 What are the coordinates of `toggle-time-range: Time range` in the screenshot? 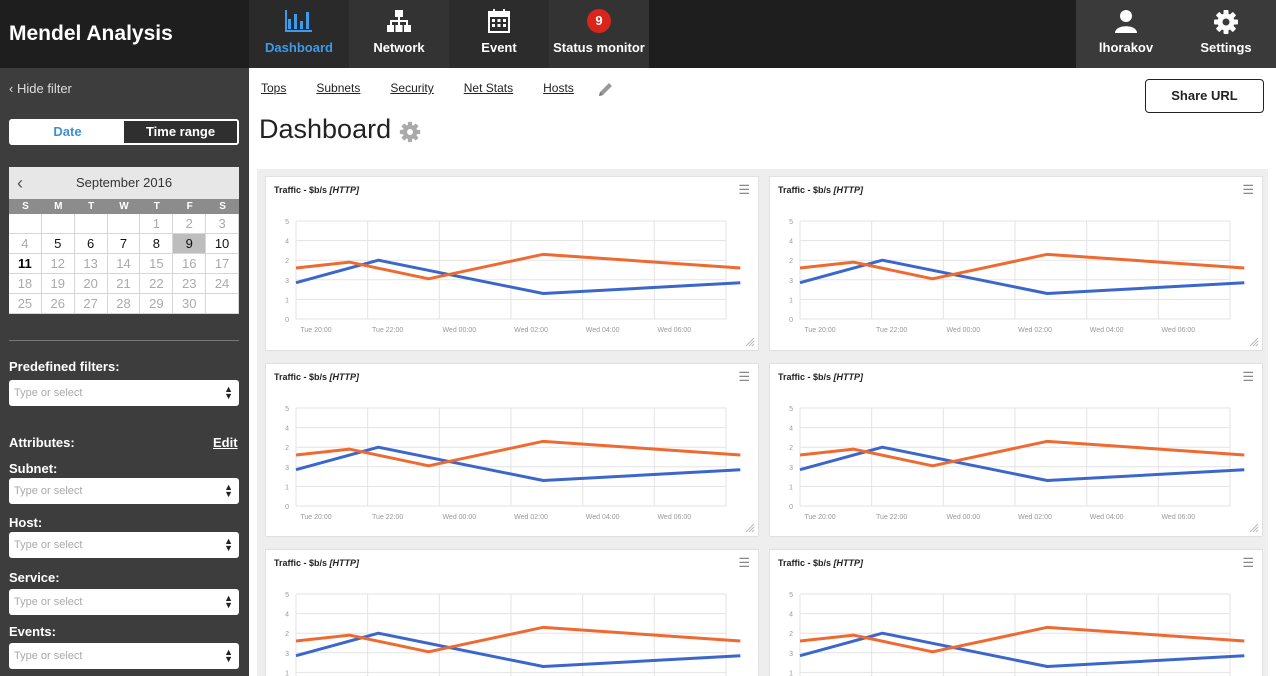 It's located at (180, 132).